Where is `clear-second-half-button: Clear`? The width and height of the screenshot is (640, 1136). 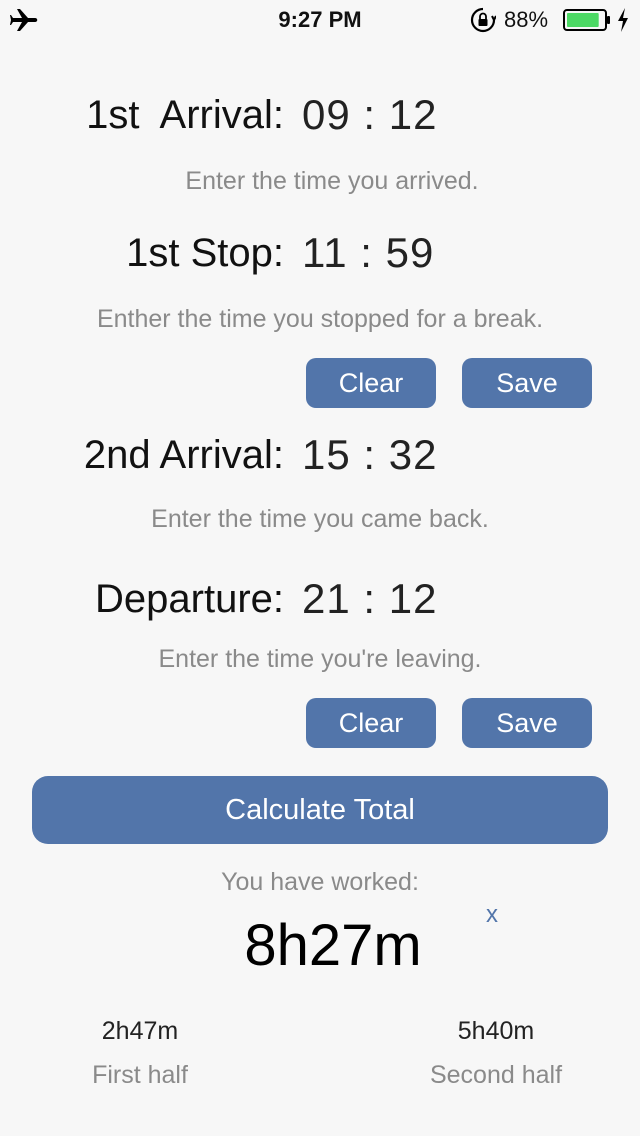
clear-second-half-button: Clear is located at coordinates (371, 723).